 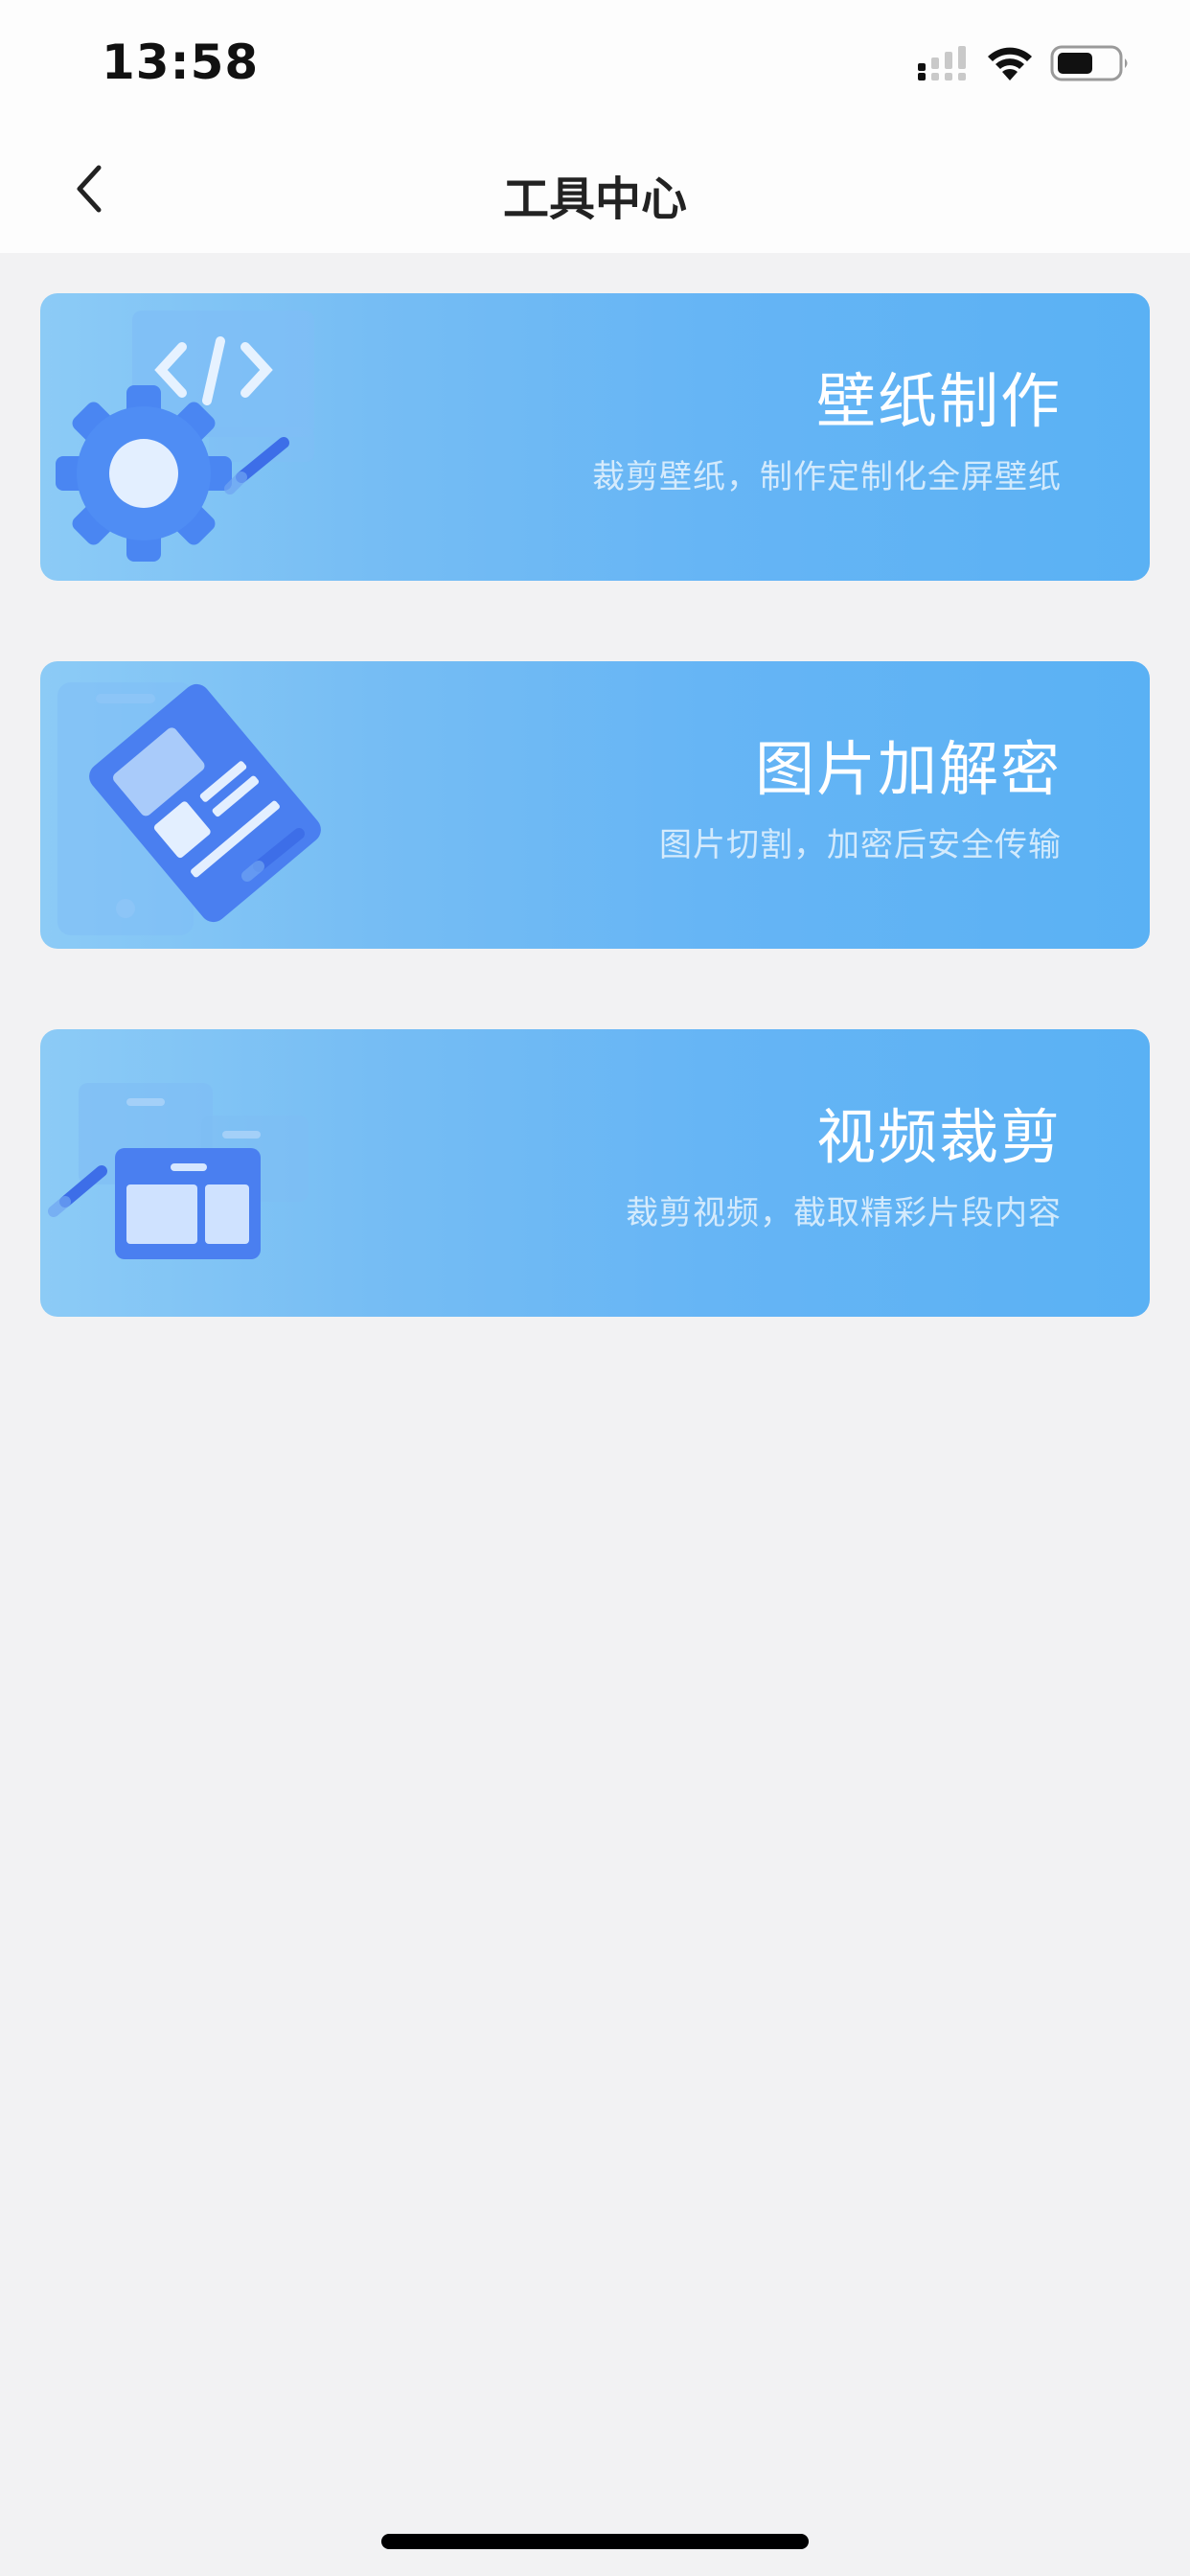 I want to click on cellular-signal-icon, so click(x=942, y=63).